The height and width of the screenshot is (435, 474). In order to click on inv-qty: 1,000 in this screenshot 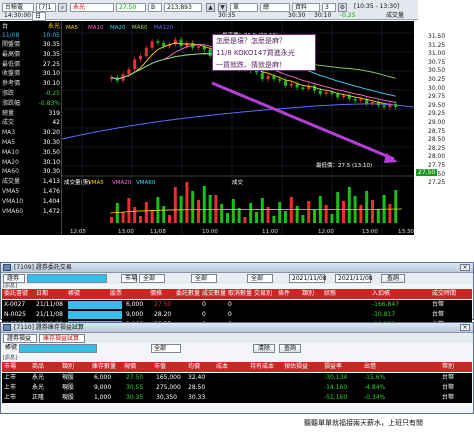, I will do `click(103, 397)`.